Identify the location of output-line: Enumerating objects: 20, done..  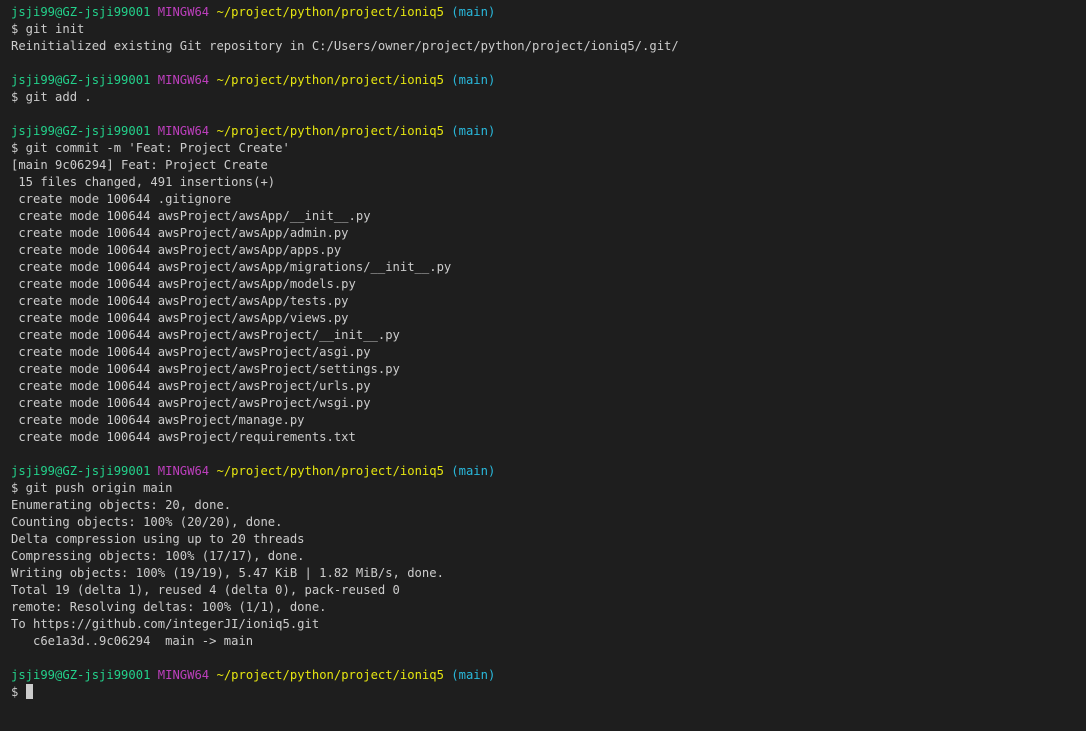
(121, 505).